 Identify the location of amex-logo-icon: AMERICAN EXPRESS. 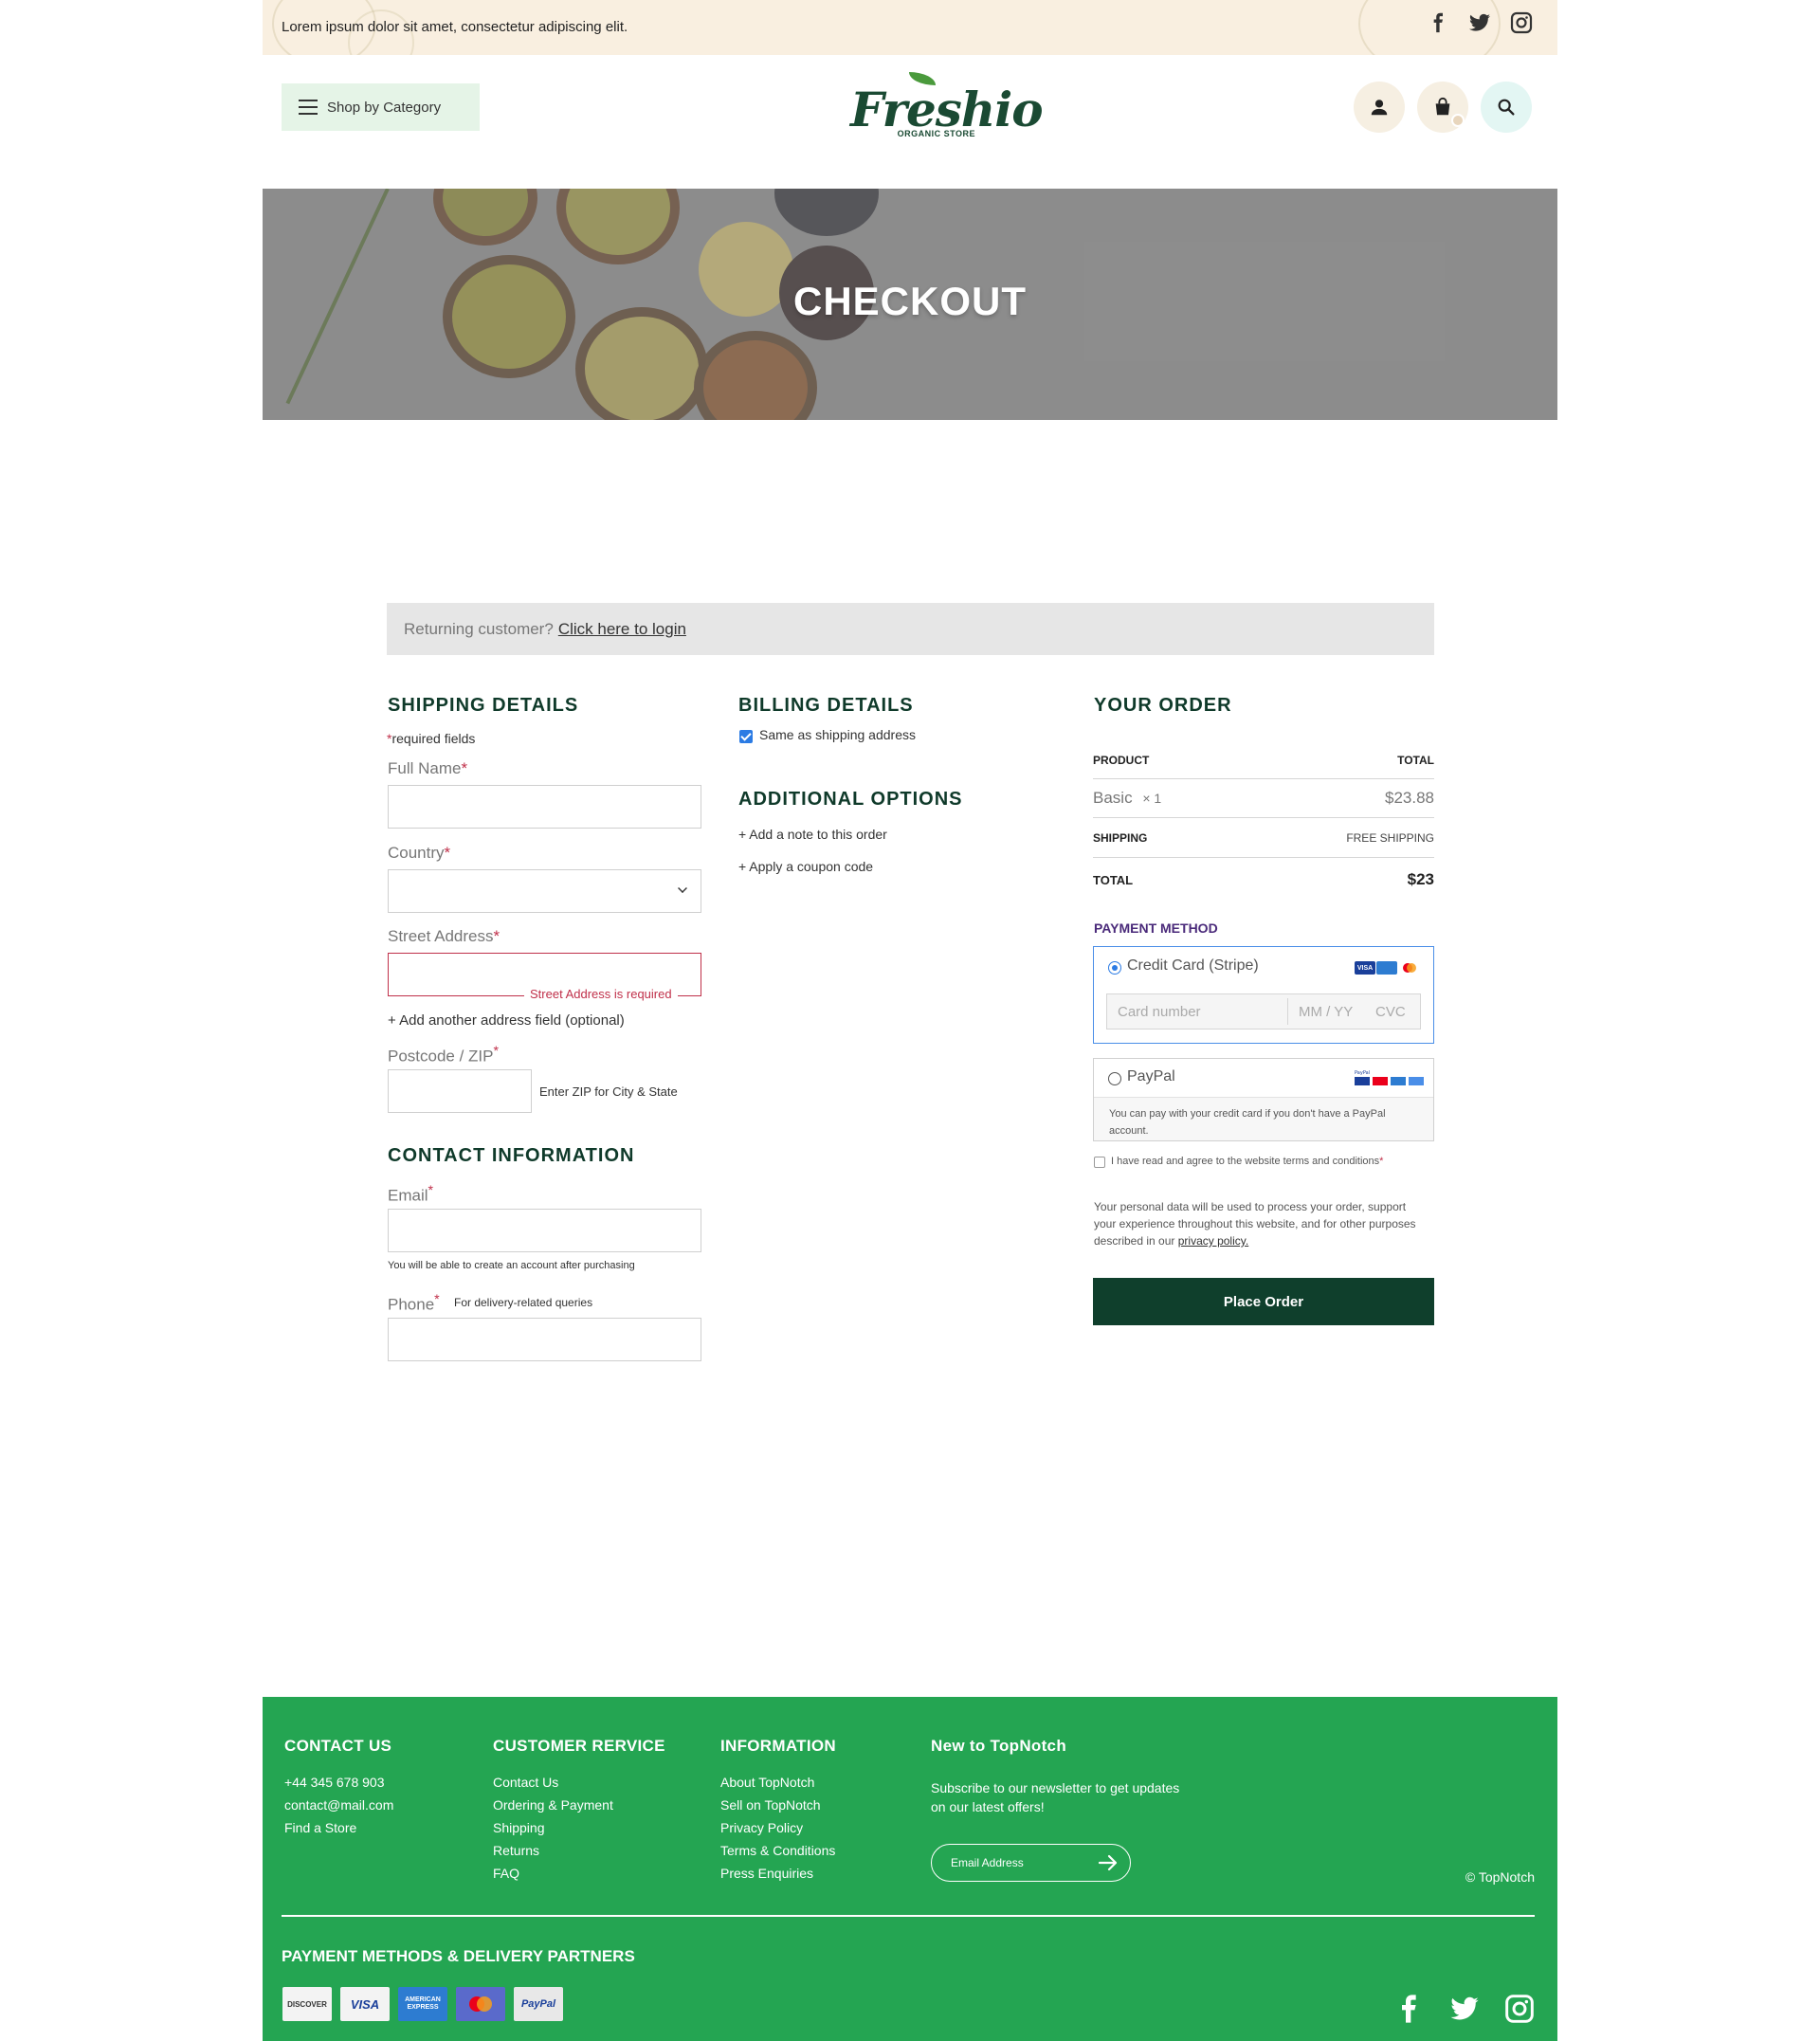
(422, 2004).